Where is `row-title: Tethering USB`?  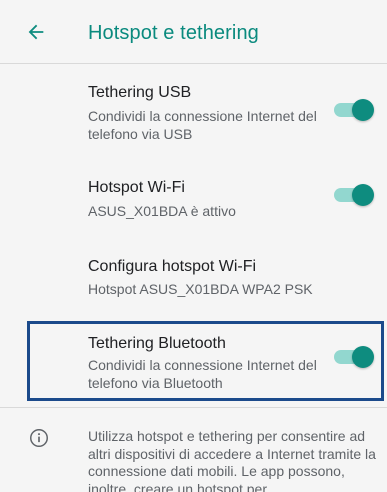
row-title: Tethering USB is located at coordinates (140, 92).